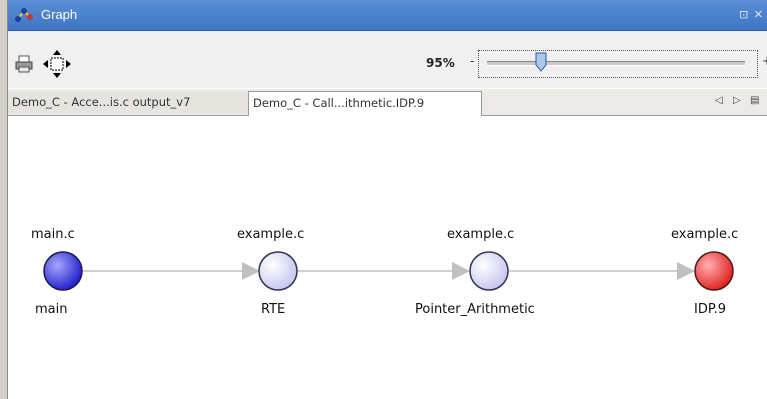  What do you see at coordinates (541, 62) in the screenshot?
I see `zoom-slider-thumb` at bounding box center [541, 62].